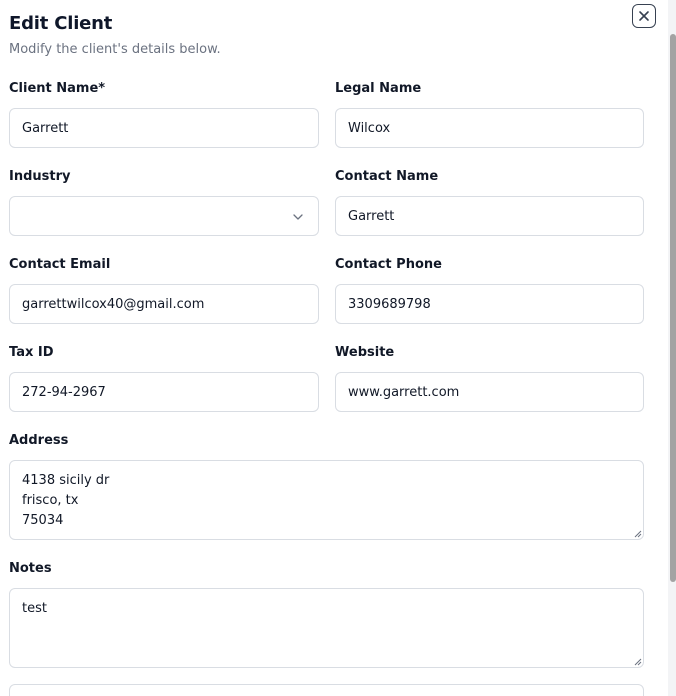 The height and width of the screenshot is (696, 676). I want to click on notes-text: test, so click(34, 608).